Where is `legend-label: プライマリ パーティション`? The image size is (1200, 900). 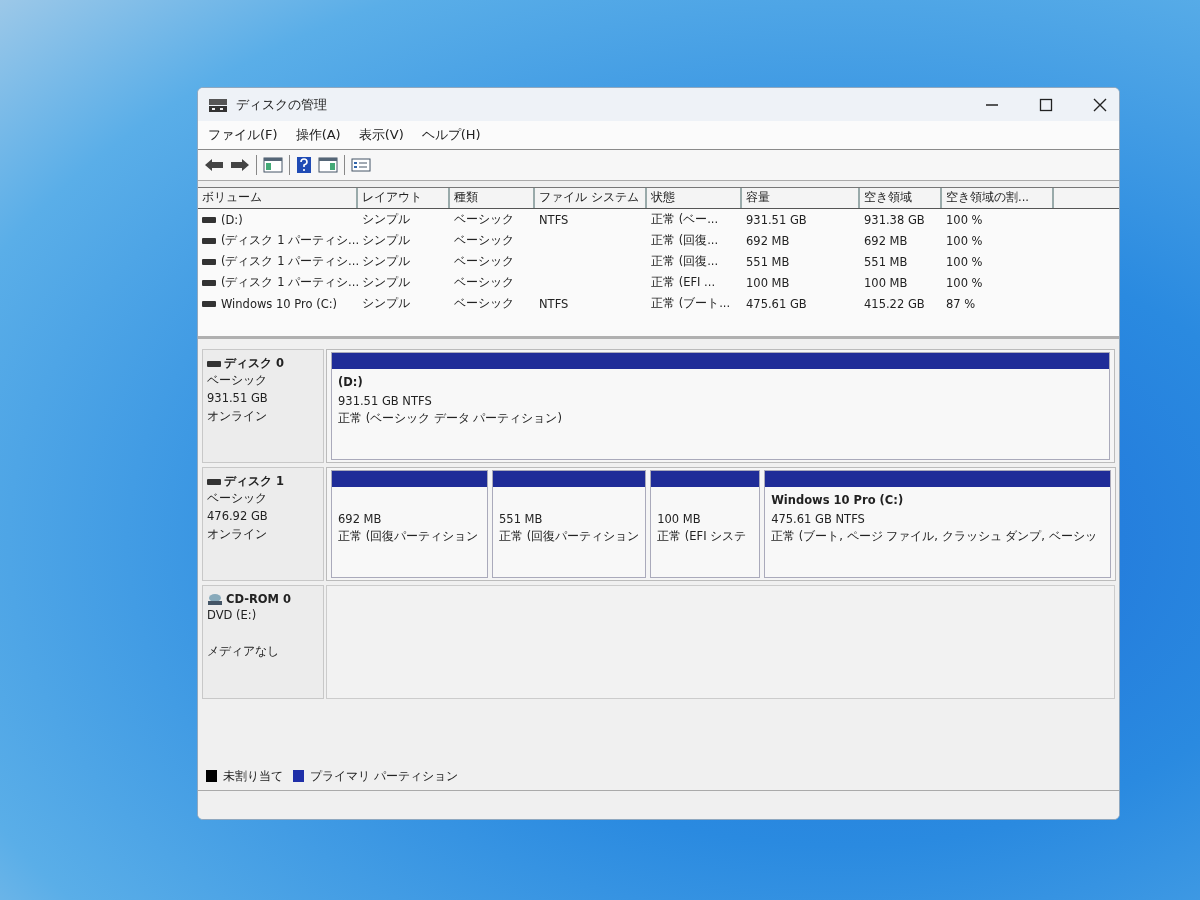 legend-label: プライマリ パーティション is located at coordinates (384, 776).